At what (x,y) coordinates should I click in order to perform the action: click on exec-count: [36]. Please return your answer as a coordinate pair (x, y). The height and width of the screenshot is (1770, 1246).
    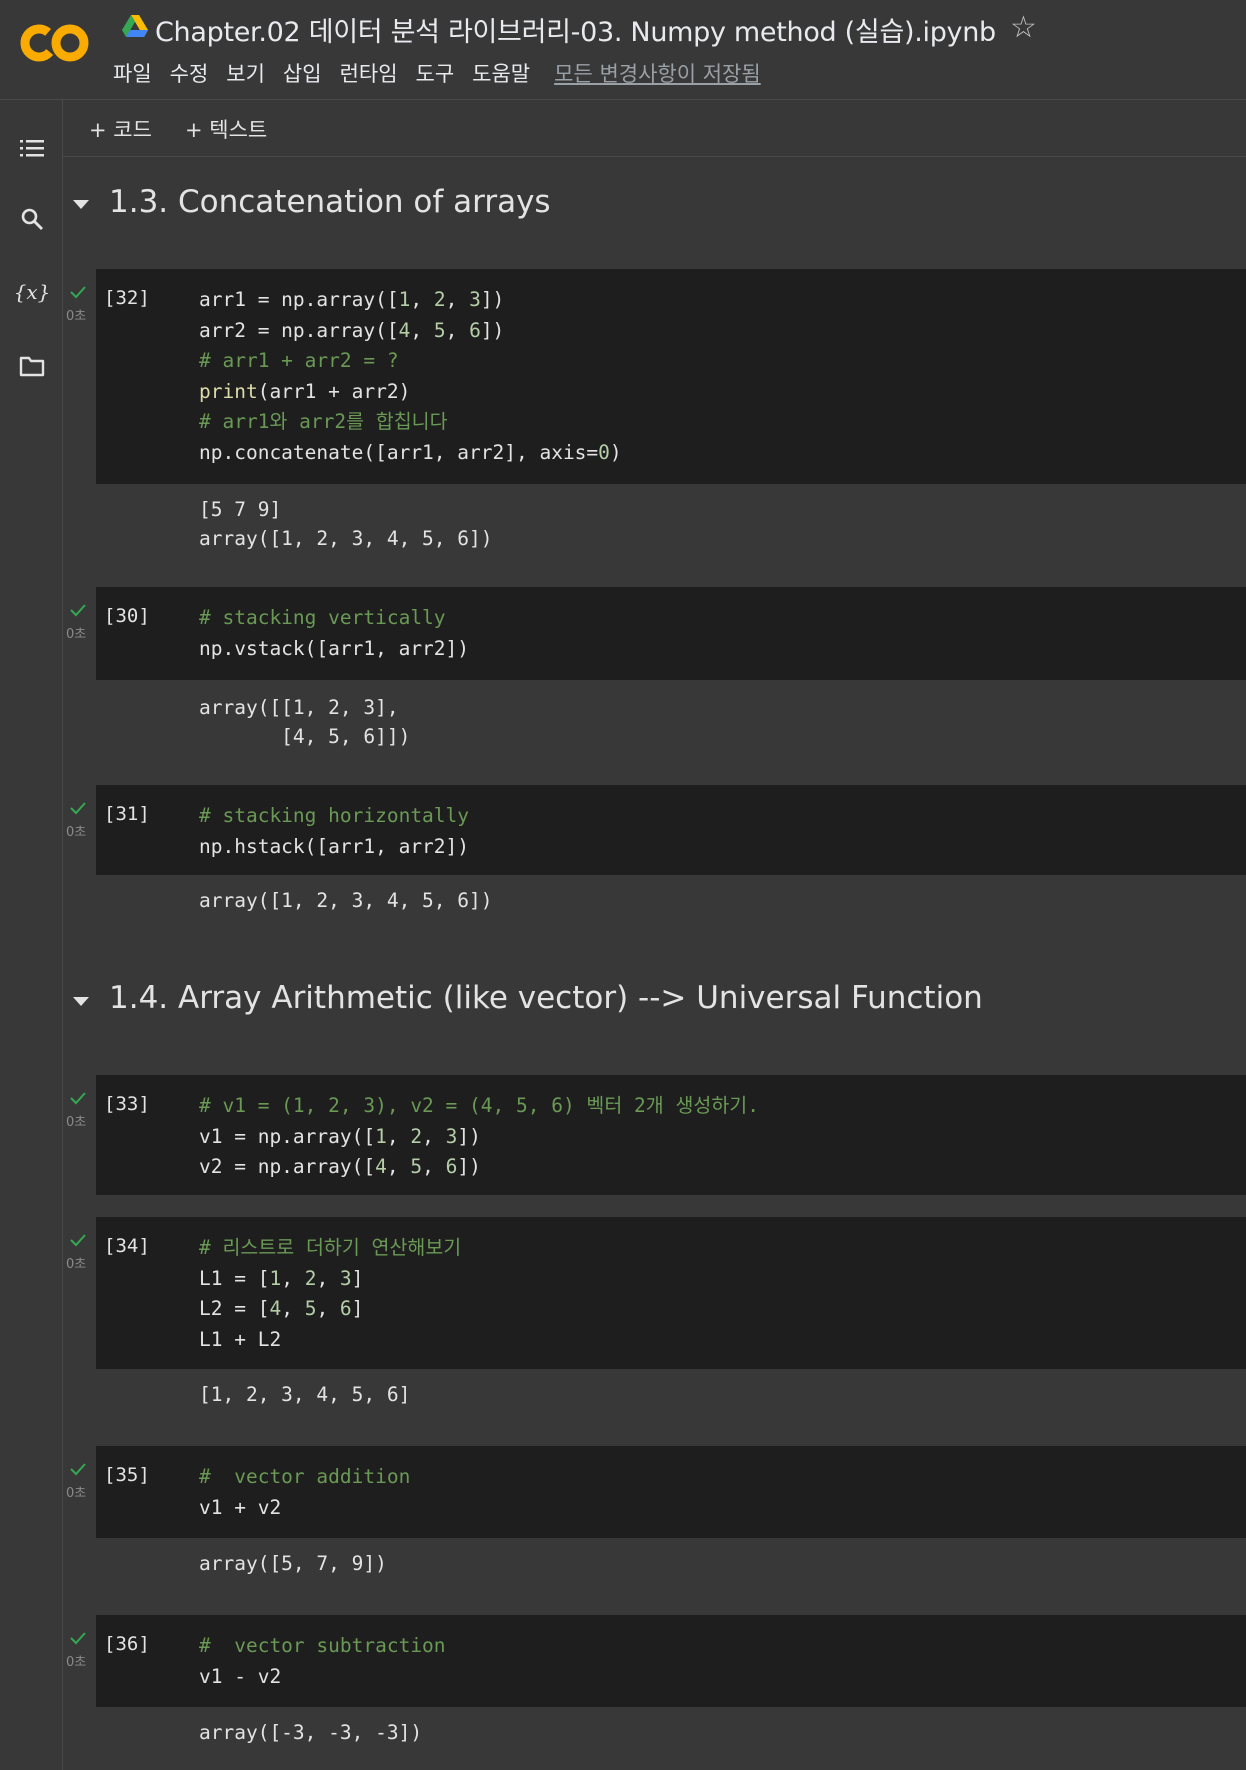
    Looking at the image, I should click on (127, 1644).